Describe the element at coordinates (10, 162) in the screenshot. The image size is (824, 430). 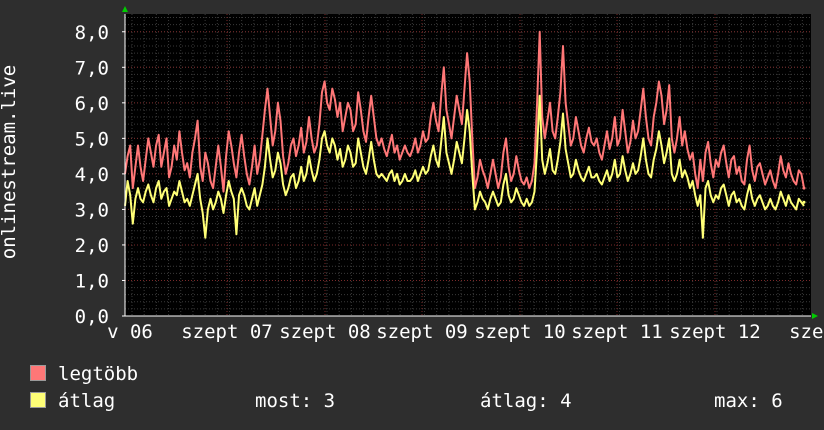
I see `y-axis-label: onlinestream.live` at that location.